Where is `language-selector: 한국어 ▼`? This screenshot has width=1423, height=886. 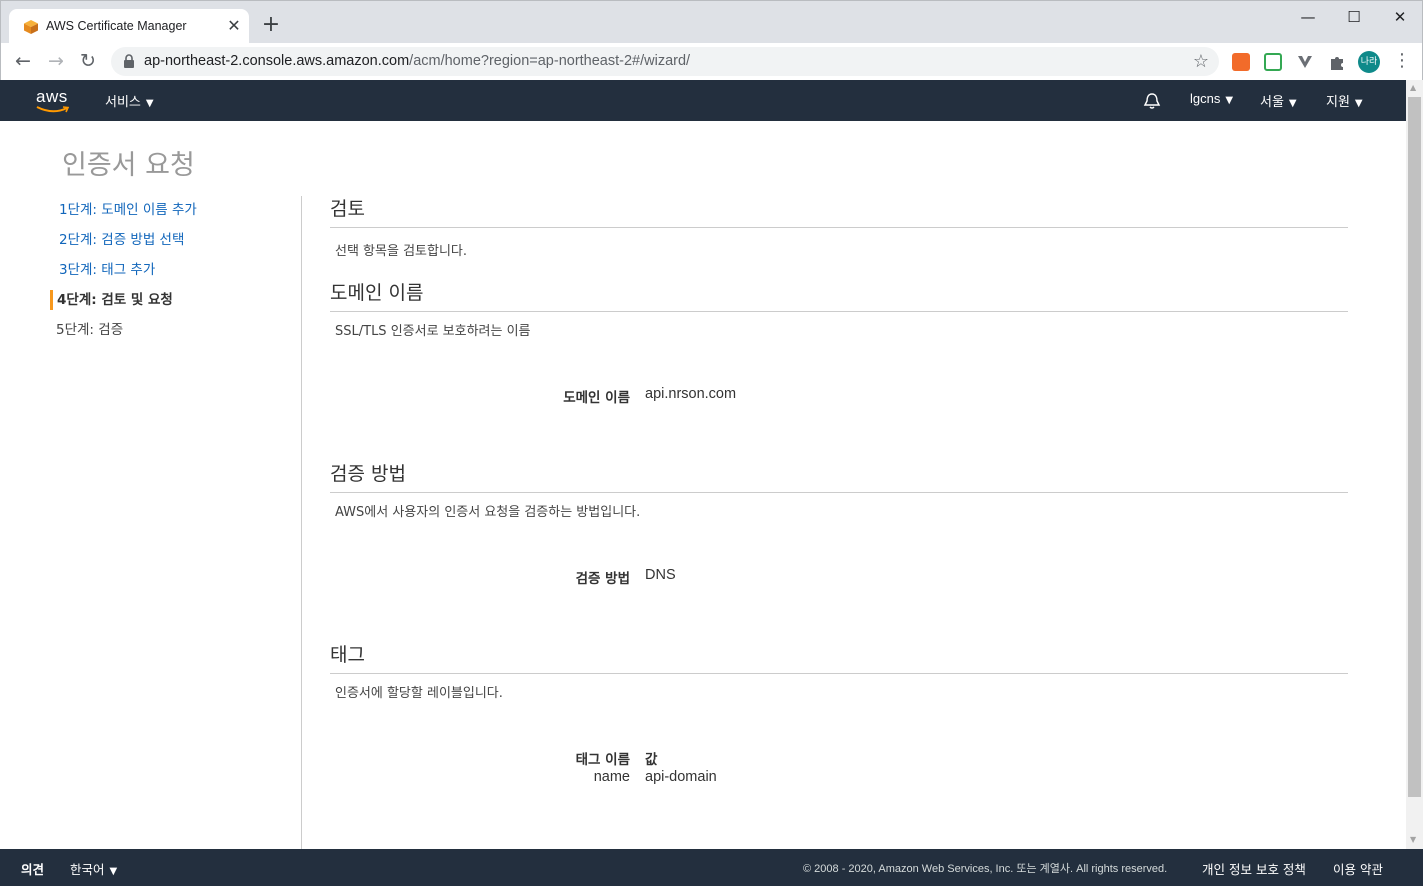
language-selector: 한국어 ▼ is located at coordinates (93, 868).